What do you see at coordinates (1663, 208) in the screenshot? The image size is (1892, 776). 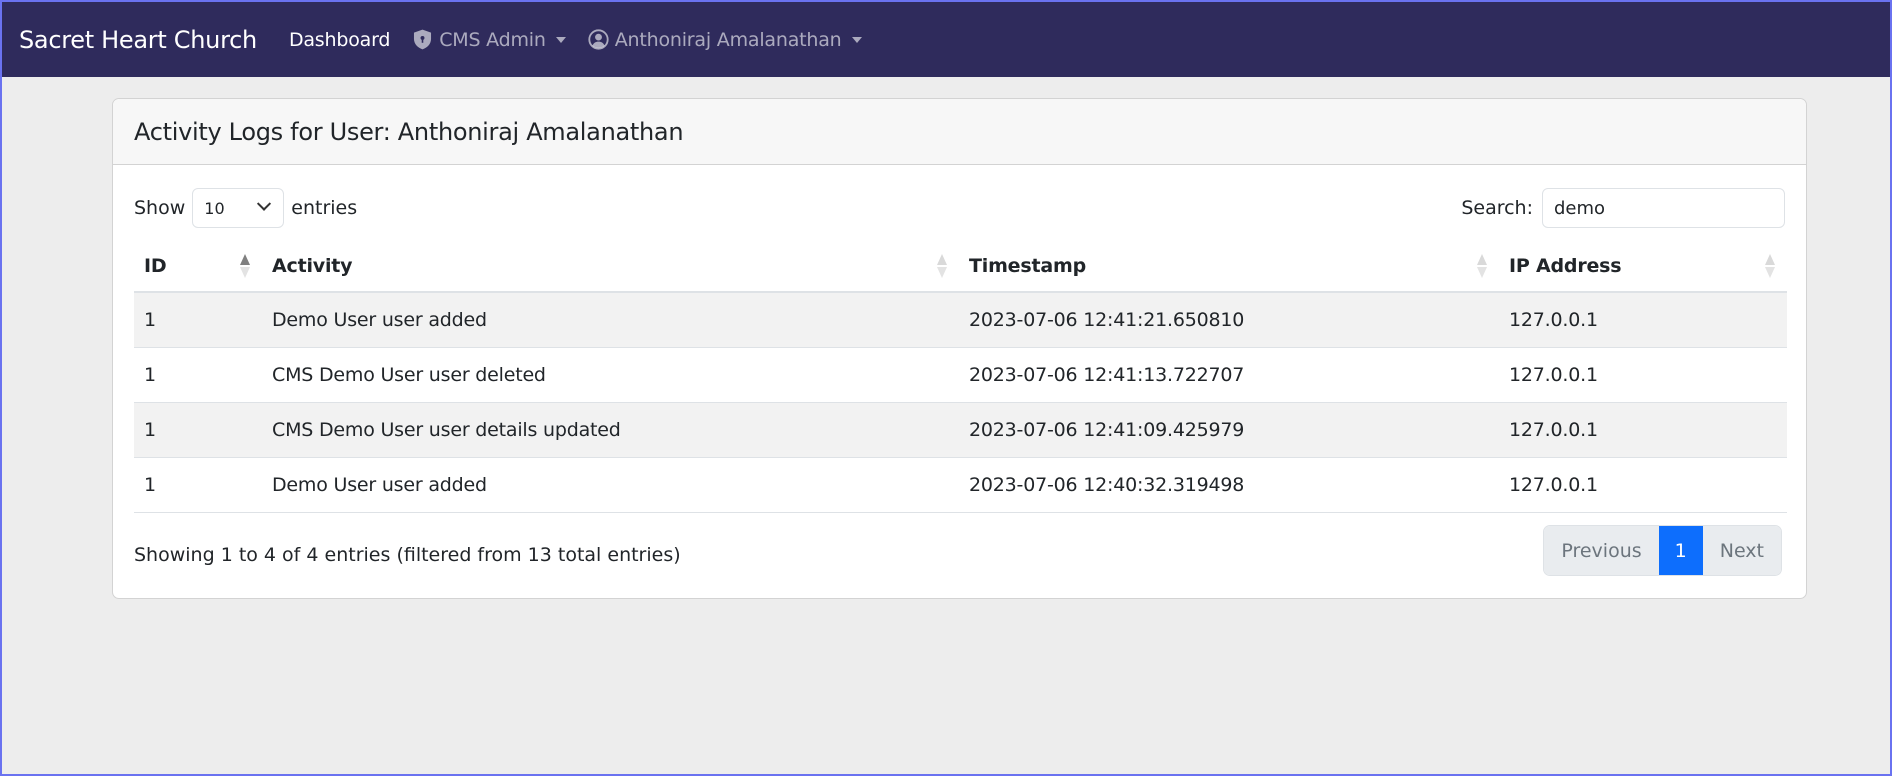 I see `search-input` at bounding box center [1663, 208].